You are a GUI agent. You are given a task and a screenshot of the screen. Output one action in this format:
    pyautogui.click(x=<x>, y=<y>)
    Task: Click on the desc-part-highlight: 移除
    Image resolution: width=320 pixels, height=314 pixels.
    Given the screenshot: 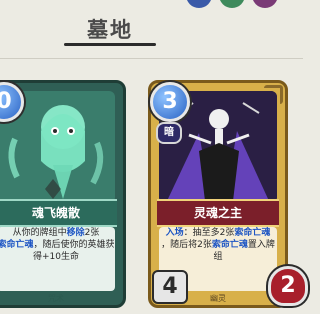 What is the action you would take?
    pyautogui.click(x=75, y=233)
    